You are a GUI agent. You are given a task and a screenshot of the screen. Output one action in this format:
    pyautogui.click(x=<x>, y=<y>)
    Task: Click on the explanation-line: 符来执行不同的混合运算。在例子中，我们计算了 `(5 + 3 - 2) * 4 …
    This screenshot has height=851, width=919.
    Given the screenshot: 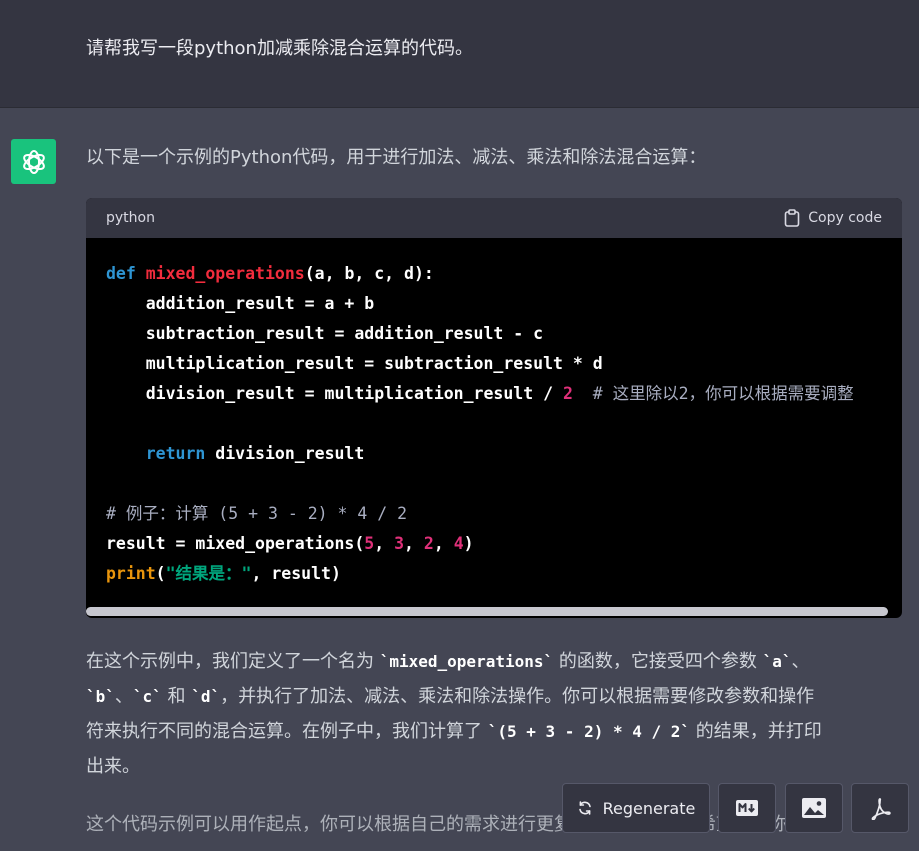 What is the action you would take?
    pyautogui.click(x=491, y=731)
    